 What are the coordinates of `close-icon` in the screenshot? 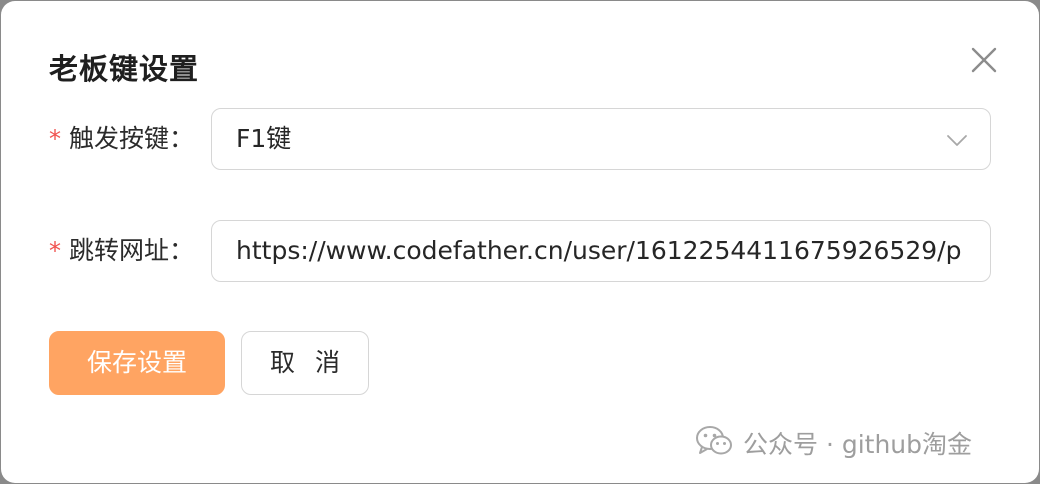 It's located at (984, 60).